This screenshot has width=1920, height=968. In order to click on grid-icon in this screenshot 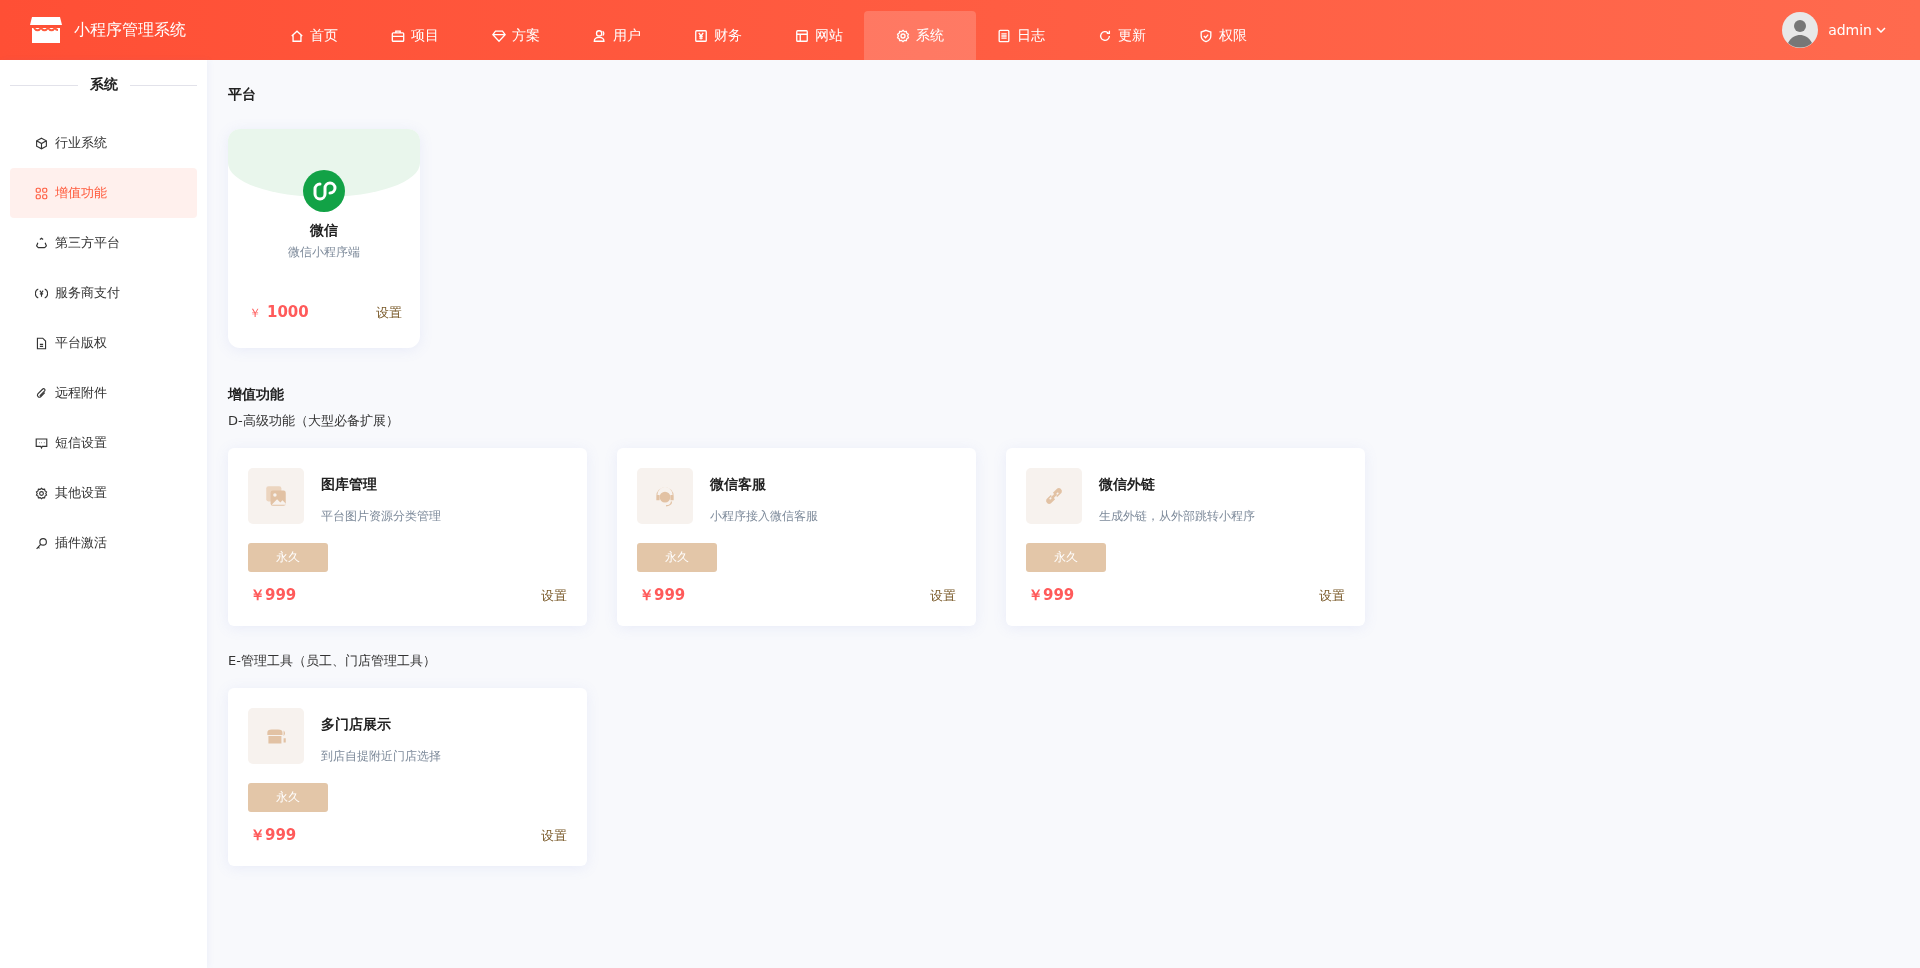, I will do `click(41, 193)`.